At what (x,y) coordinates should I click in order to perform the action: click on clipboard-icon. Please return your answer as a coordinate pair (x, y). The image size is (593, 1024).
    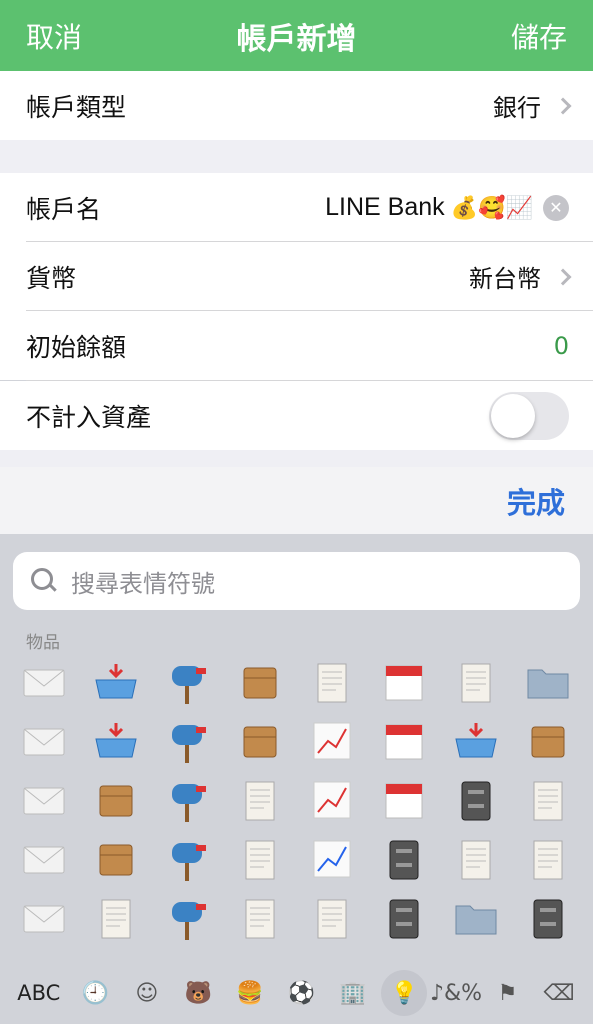
    Looking at the image, I should click on (476, 858).